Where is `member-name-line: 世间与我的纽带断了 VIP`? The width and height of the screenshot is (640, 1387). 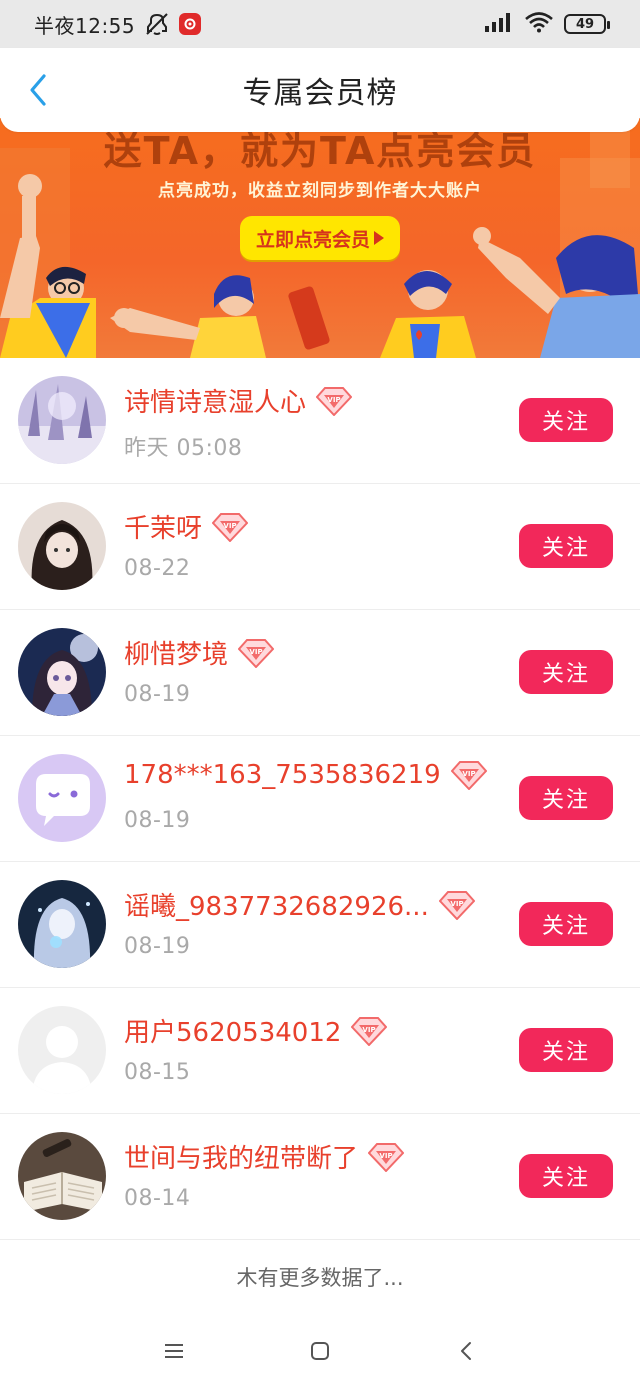 member-name-line: 世间与我的纽带断了 VIP is located at coordinates (264, 1156).